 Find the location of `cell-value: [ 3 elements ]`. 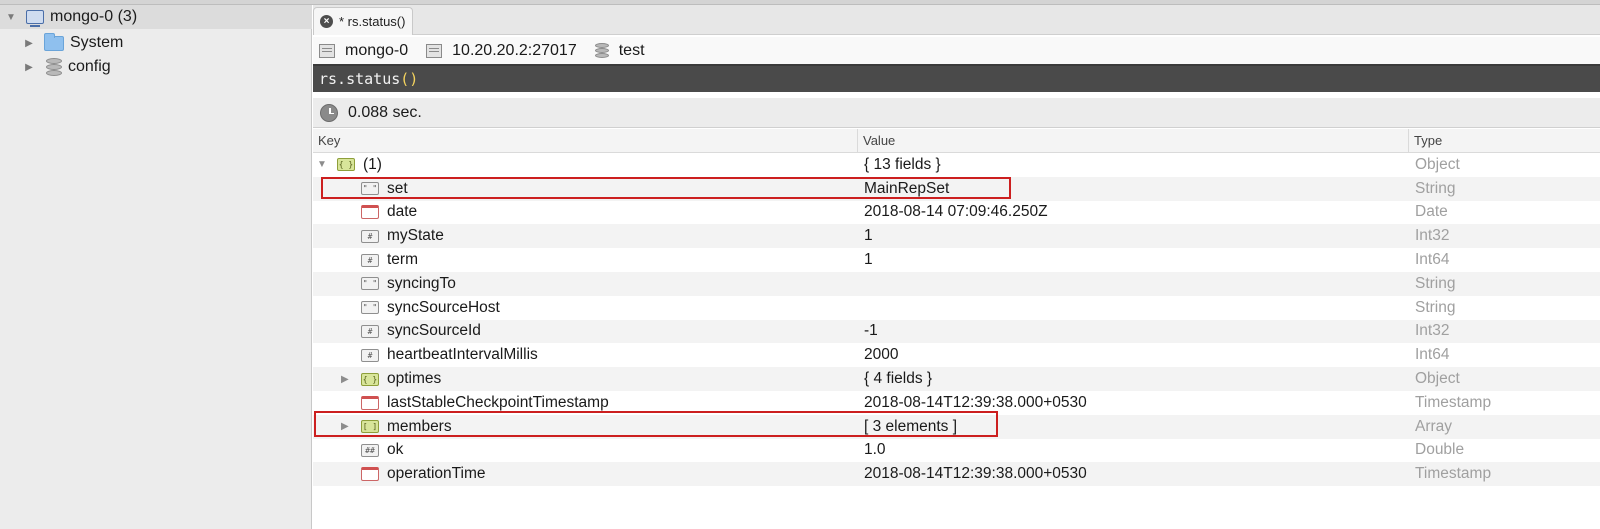

cell-value: [ 3 elements ] is located at coordinates (911, 426).